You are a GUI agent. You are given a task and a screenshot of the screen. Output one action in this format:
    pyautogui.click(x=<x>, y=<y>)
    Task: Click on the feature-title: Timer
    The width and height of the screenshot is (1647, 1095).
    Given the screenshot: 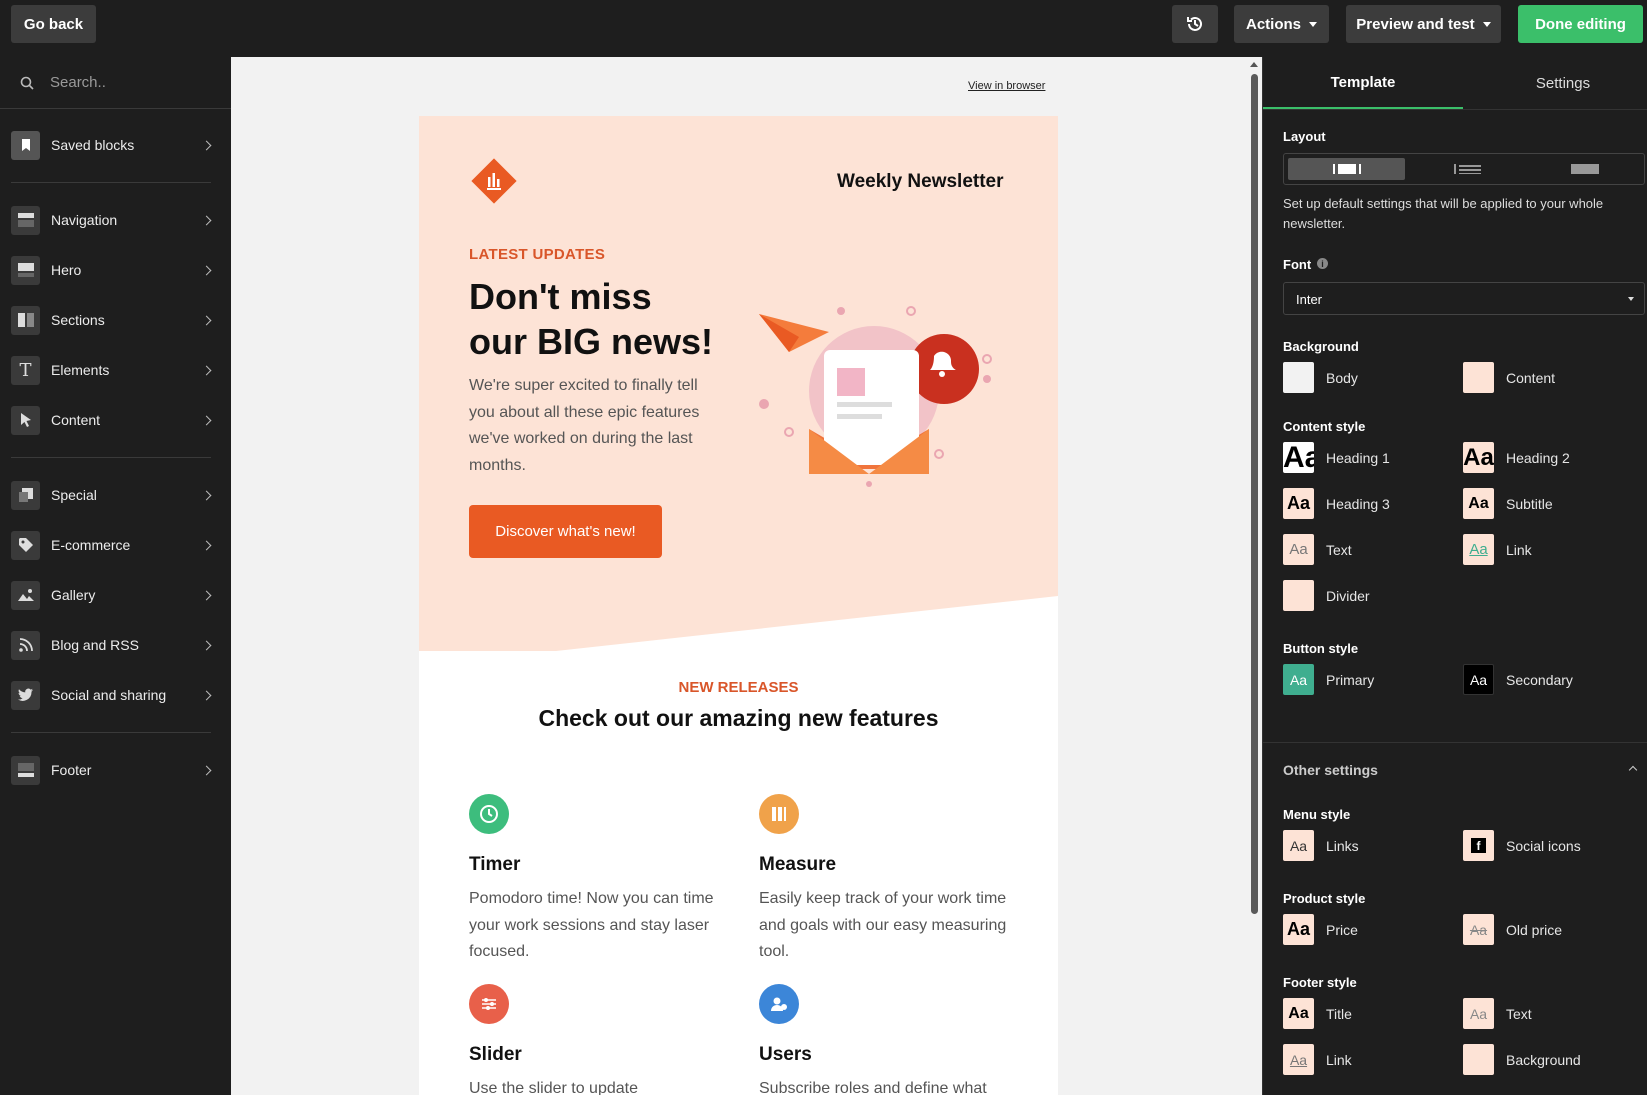 What is the action you would take?
    pyautogui.click(x=495, y=864)
    